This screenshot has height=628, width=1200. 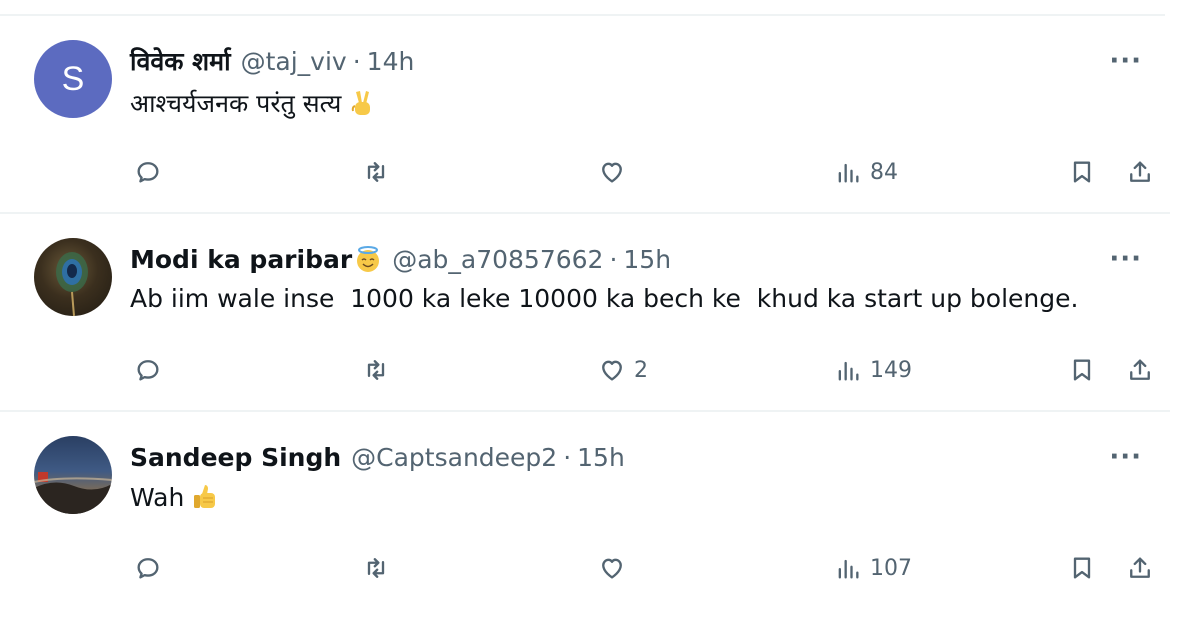 What do you see at coordinates (157, 497) in the screenshot?
I see `tweet-text-content: Wah` at bounding box center [157, 497].